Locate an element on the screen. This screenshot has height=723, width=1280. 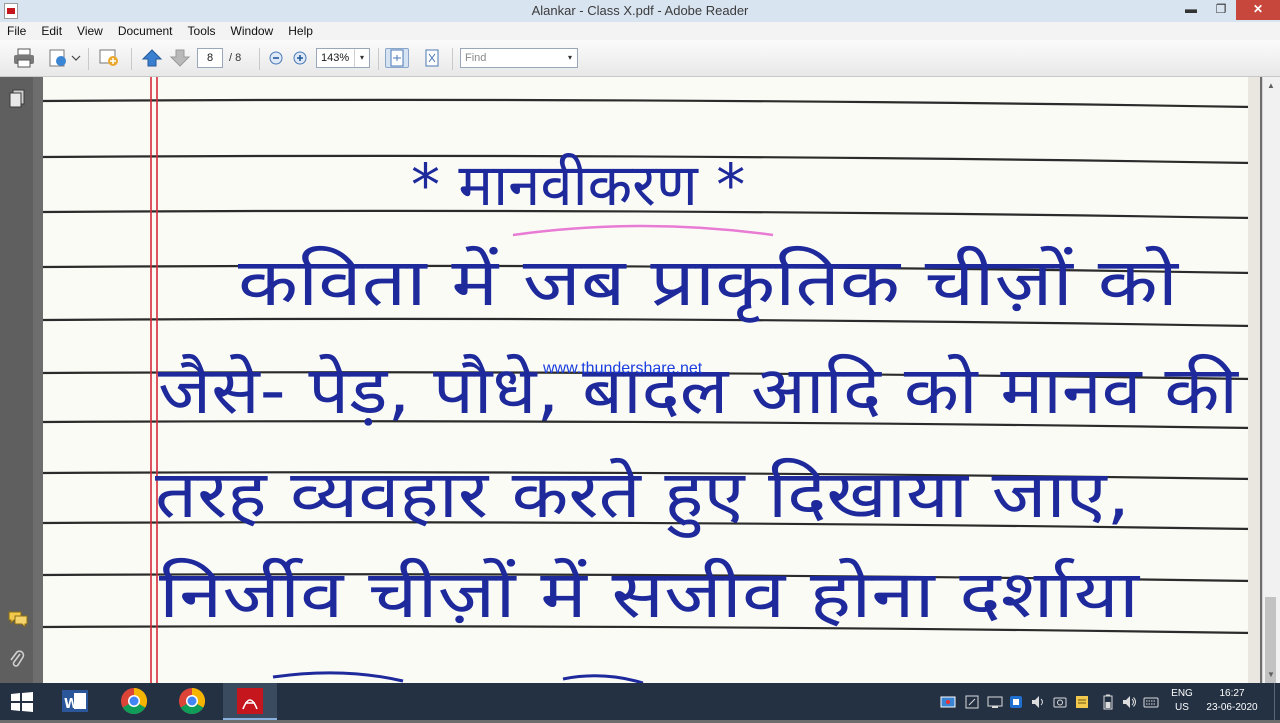
speaker-icon is located at coordinates (1129, 702).